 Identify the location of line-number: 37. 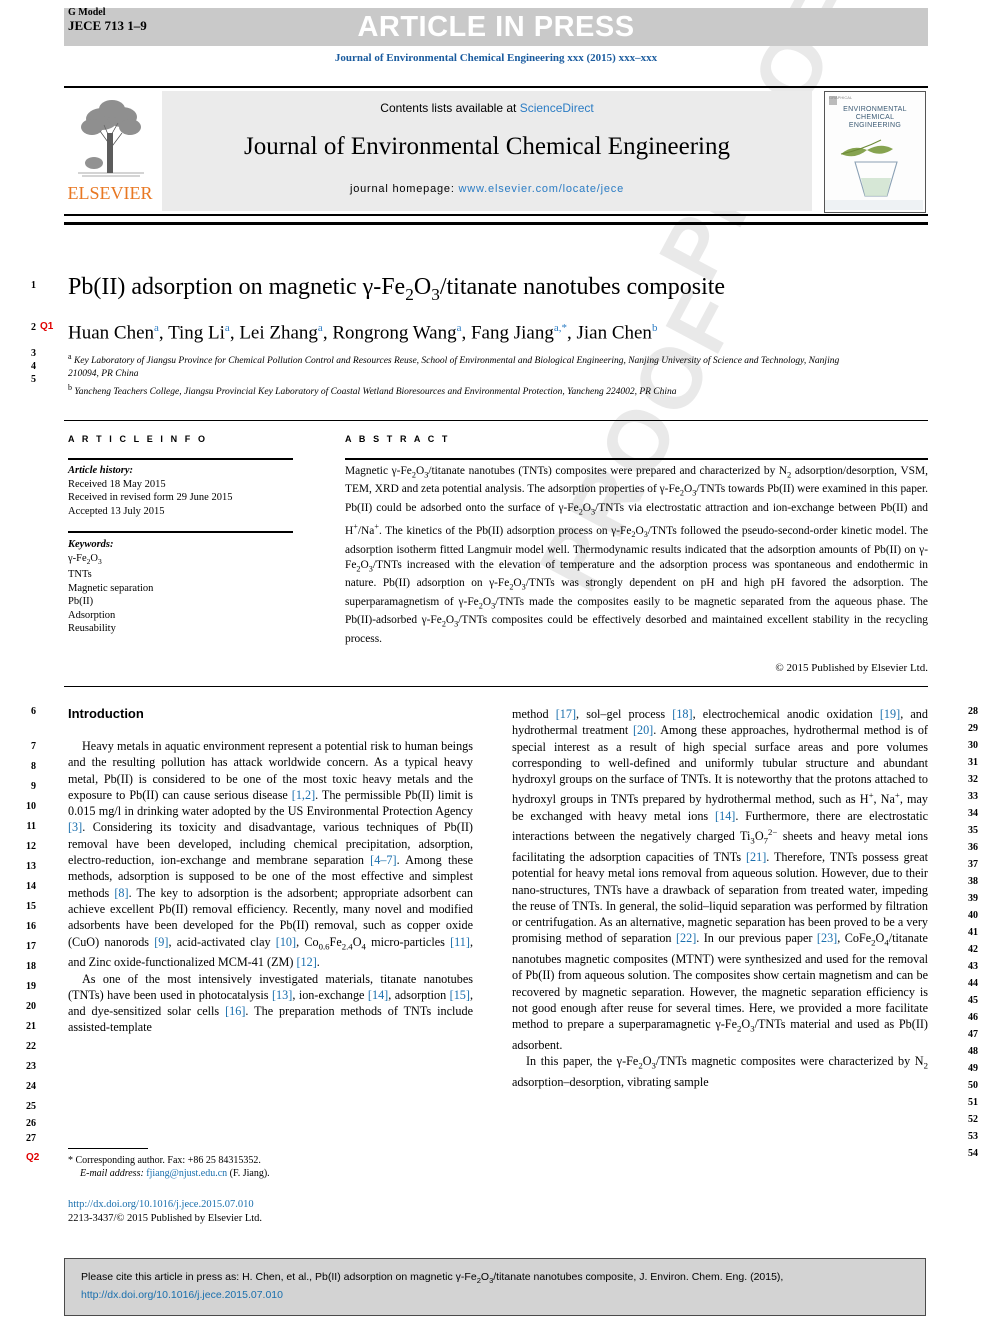
(973, 864).